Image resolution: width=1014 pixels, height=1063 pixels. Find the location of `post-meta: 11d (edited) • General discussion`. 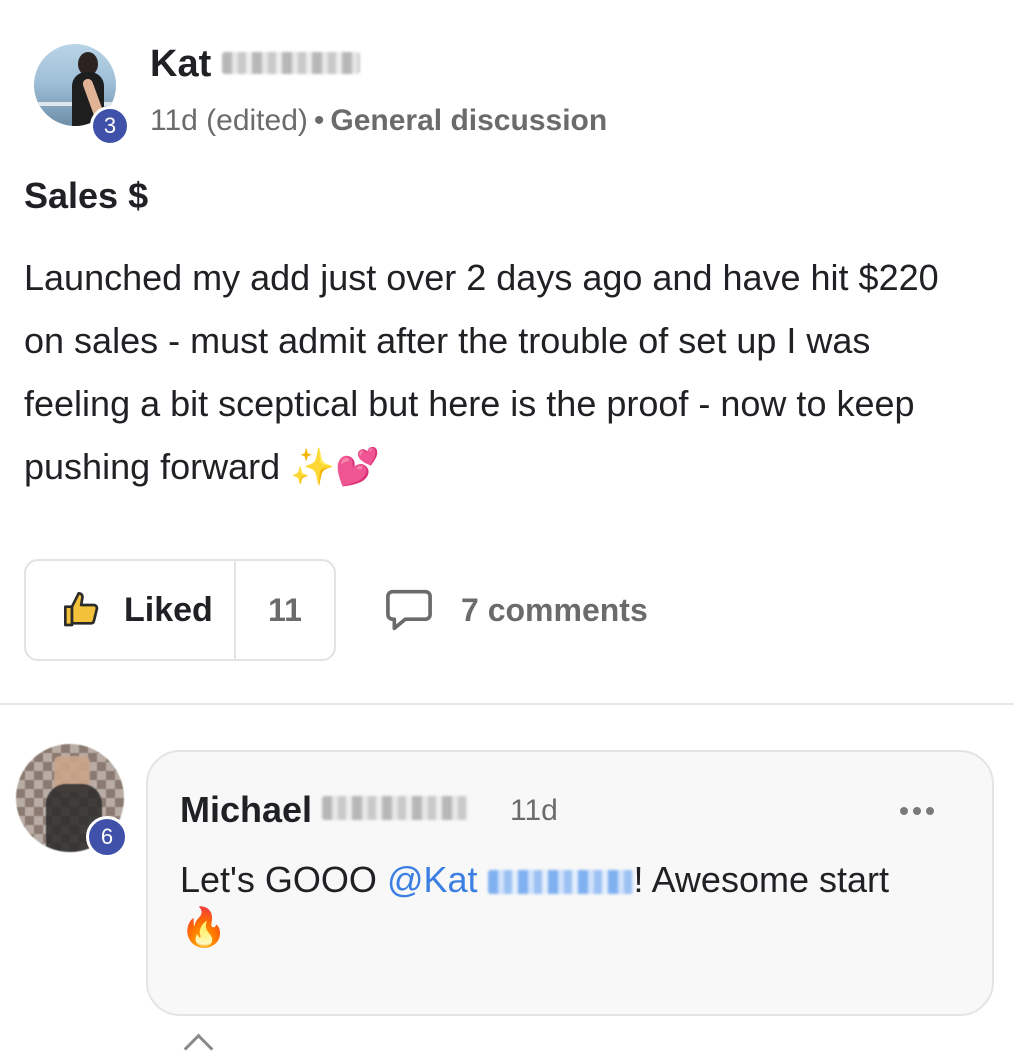

post-meta: 11d (edited) • General discussion is located at coordinates (378, 121).